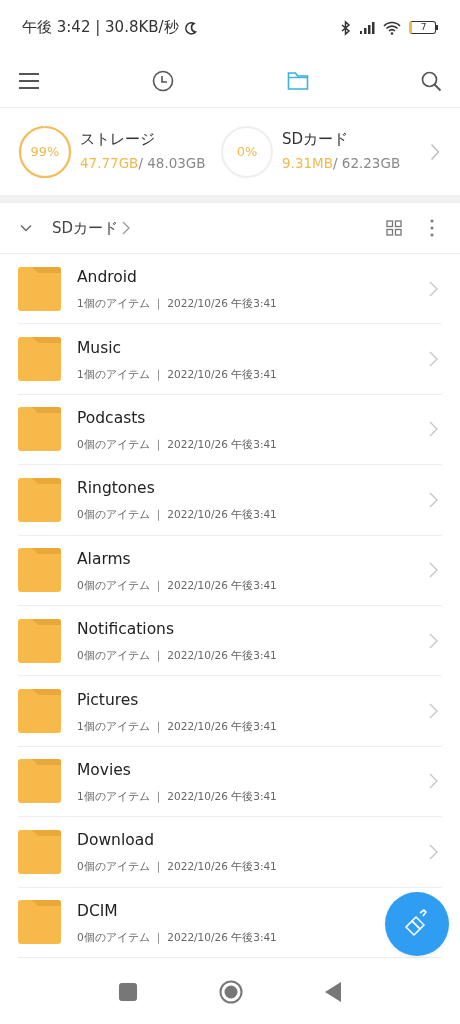 Image resolution: width=460 pixels, height=1024 pixels. What do you see at coordinates (346, 27) in the screenshot?
I see `bluetooth-icon` at bounding box center [346, 27].